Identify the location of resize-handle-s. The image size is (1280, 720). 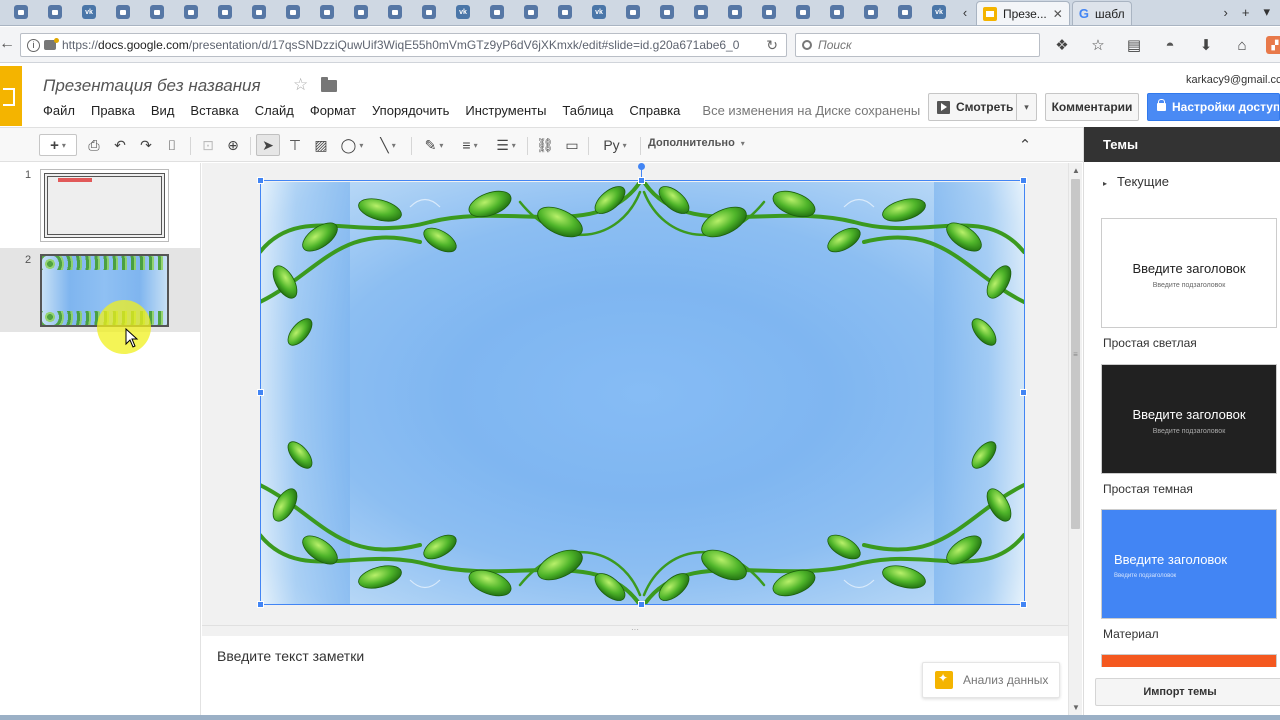
(641, 604).